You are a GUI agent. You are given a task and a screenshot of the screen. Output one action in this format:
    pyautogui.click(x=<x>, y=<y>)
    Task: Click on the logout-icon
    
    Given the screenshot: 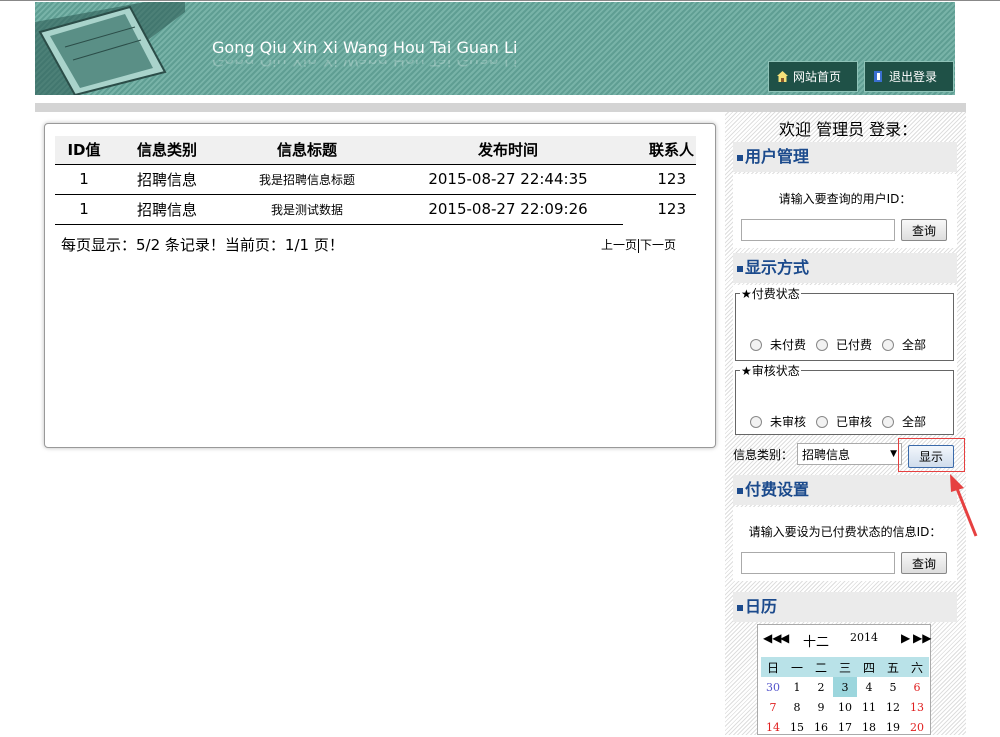 What is the action you would take?
    pyautogui.click(x=878, y=76)
    